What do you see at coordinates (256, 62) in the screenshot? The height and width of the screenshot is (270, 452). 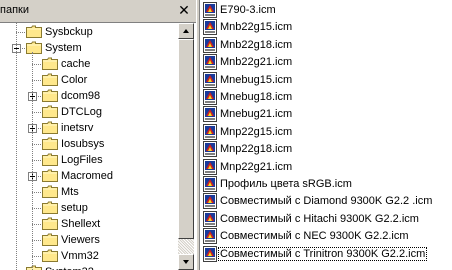 I see `file-name: Mnb22g21.icm` at bounding box center [256, 62].